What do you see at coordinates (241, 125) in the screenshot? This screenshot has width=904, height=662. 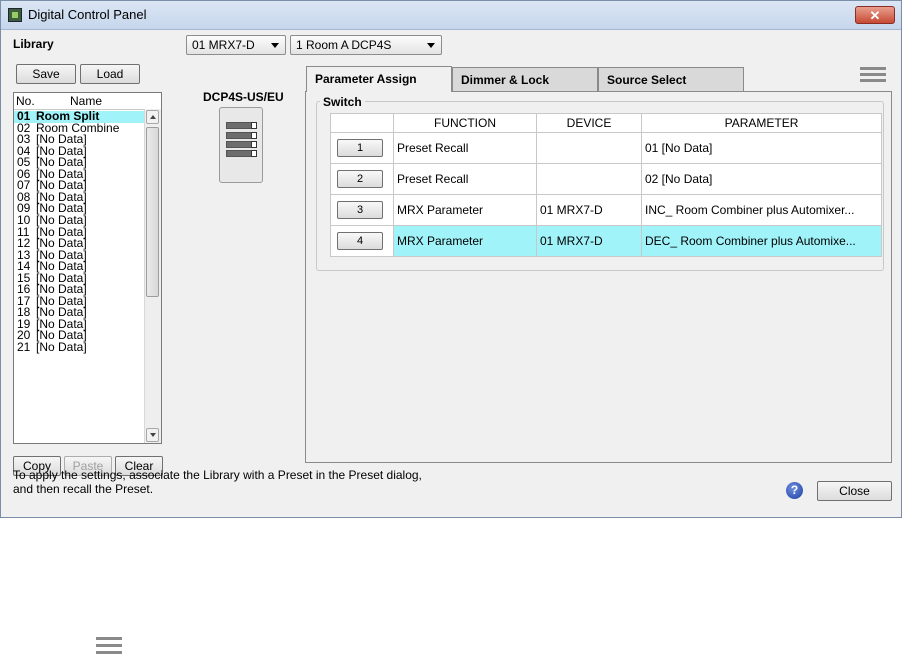 I see `switch-1-image` at bounding box center [241, 125].